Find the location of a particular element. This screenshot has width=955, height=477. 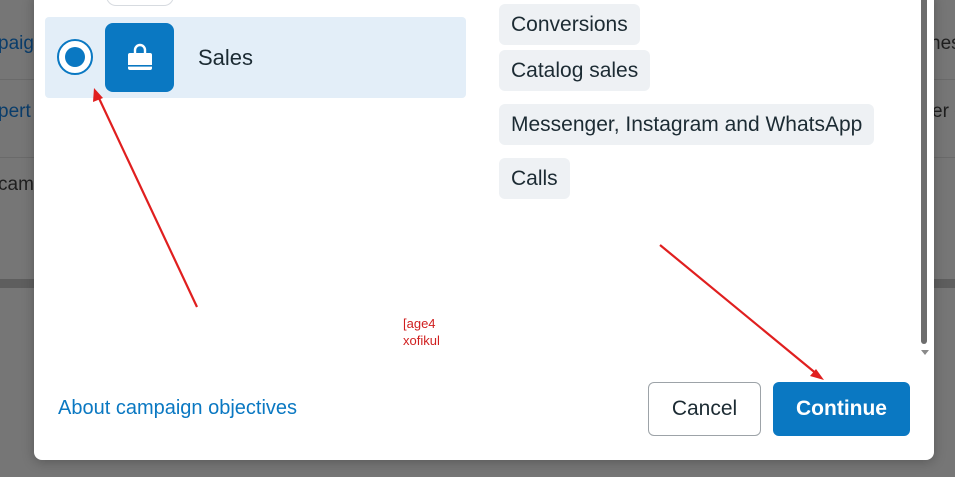

shopping-bag-icon is located at coordinates (139, 57).